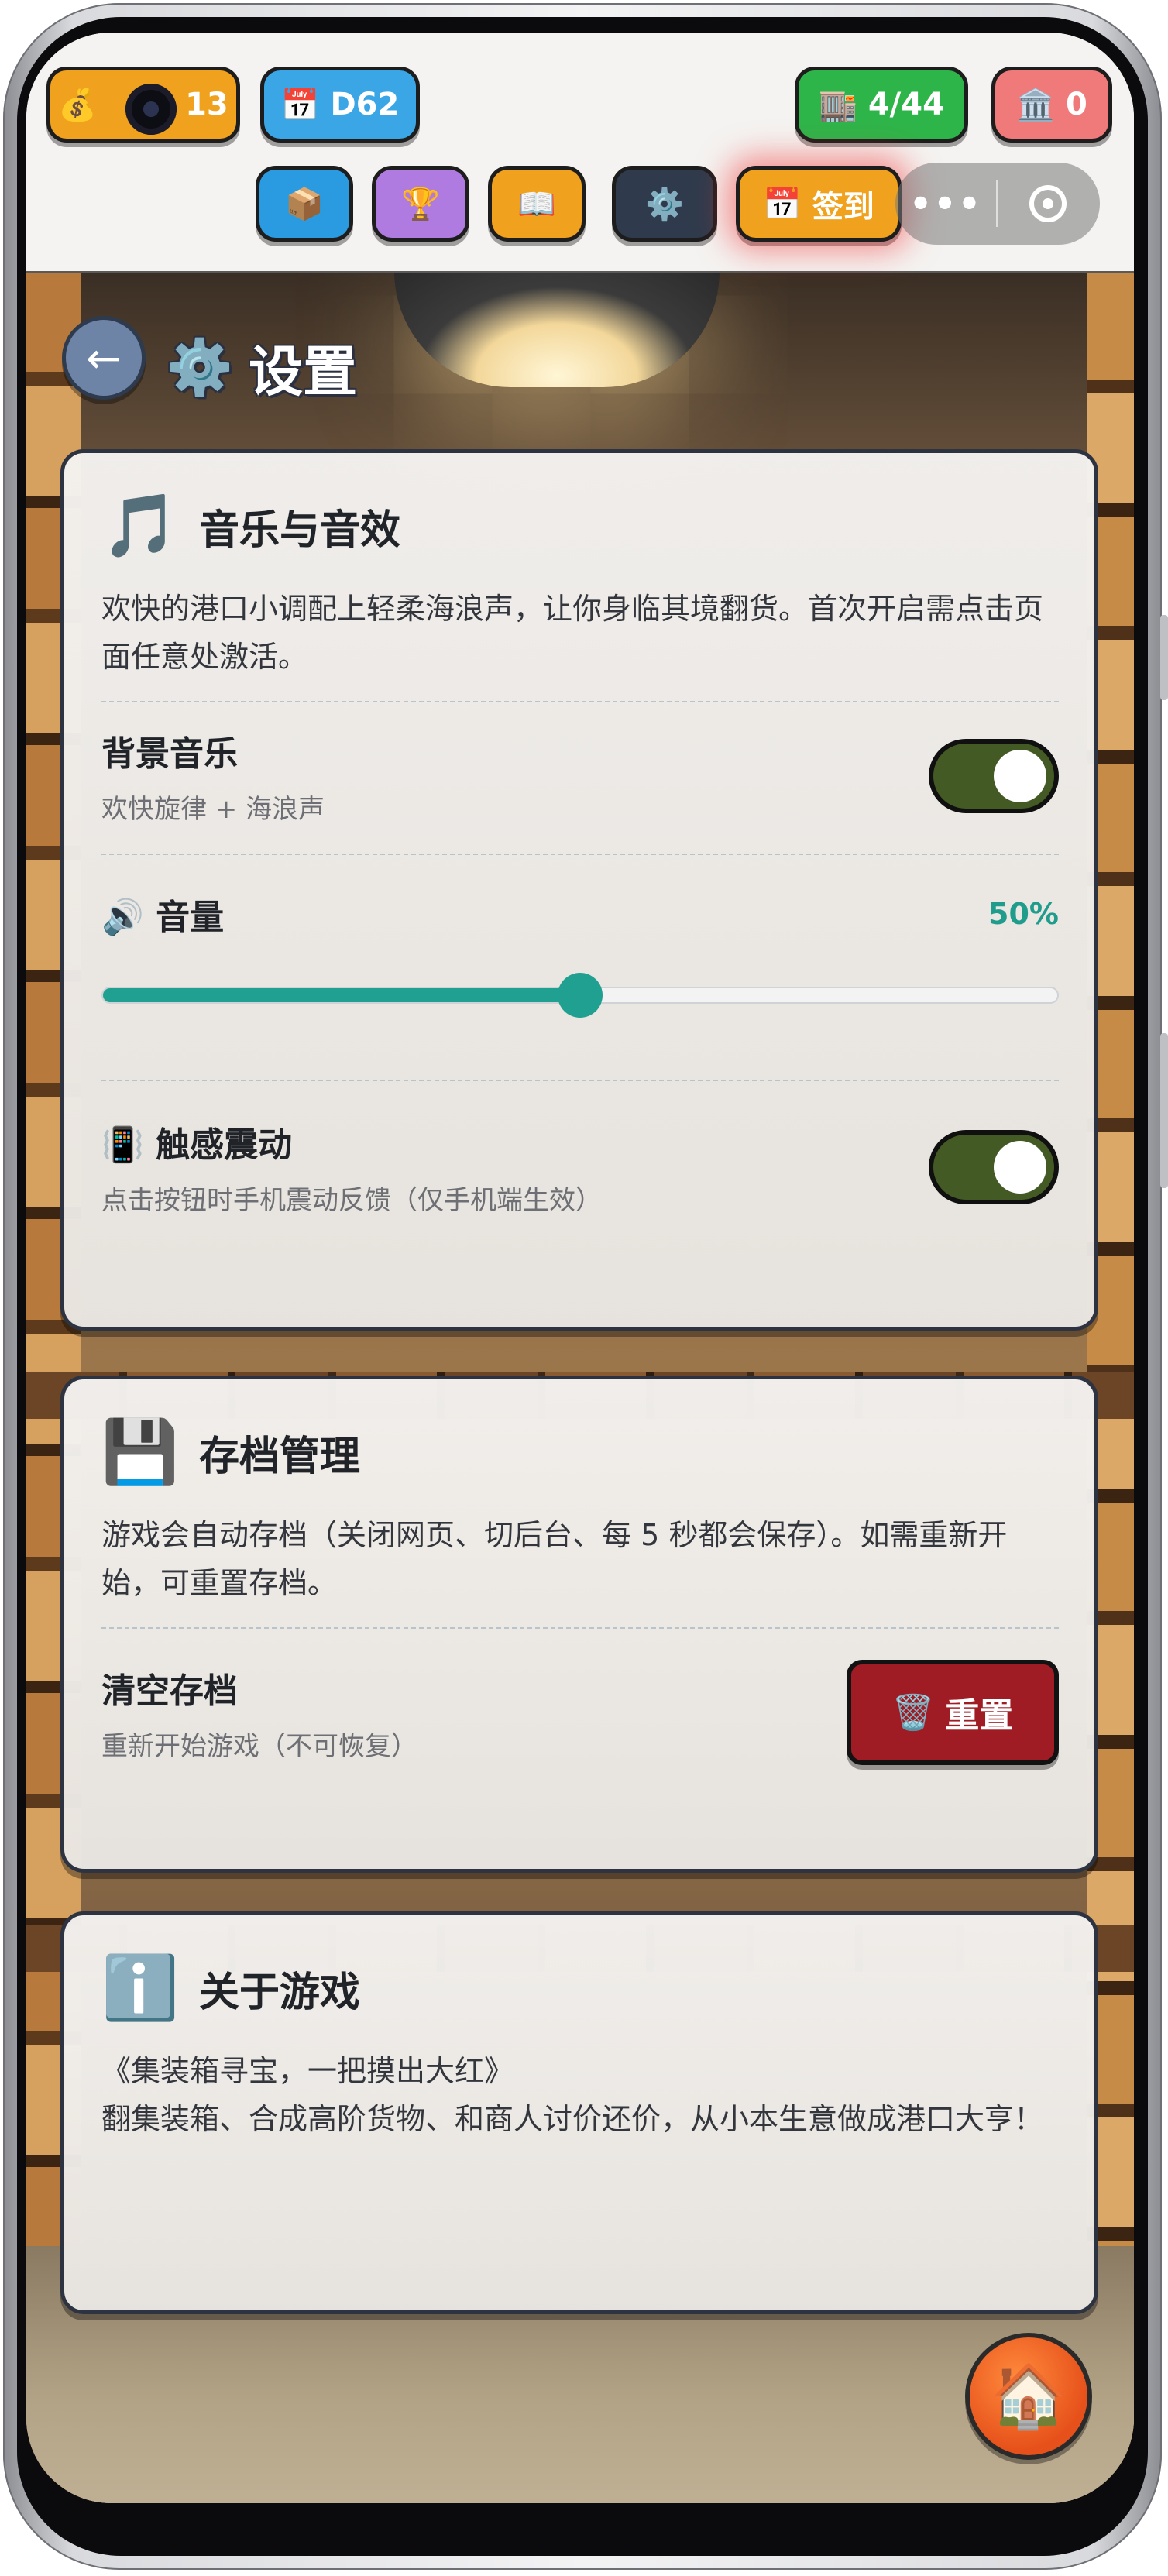  I want to click on volume-slider-thumb, so click(580, 996).